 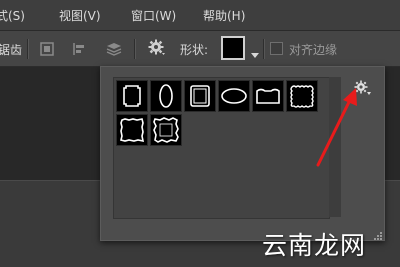 What do you see at coordinates (314, 245) in the screenshot?
I see `watermark-text: 云南龙网` at bounding box center [314, 245].